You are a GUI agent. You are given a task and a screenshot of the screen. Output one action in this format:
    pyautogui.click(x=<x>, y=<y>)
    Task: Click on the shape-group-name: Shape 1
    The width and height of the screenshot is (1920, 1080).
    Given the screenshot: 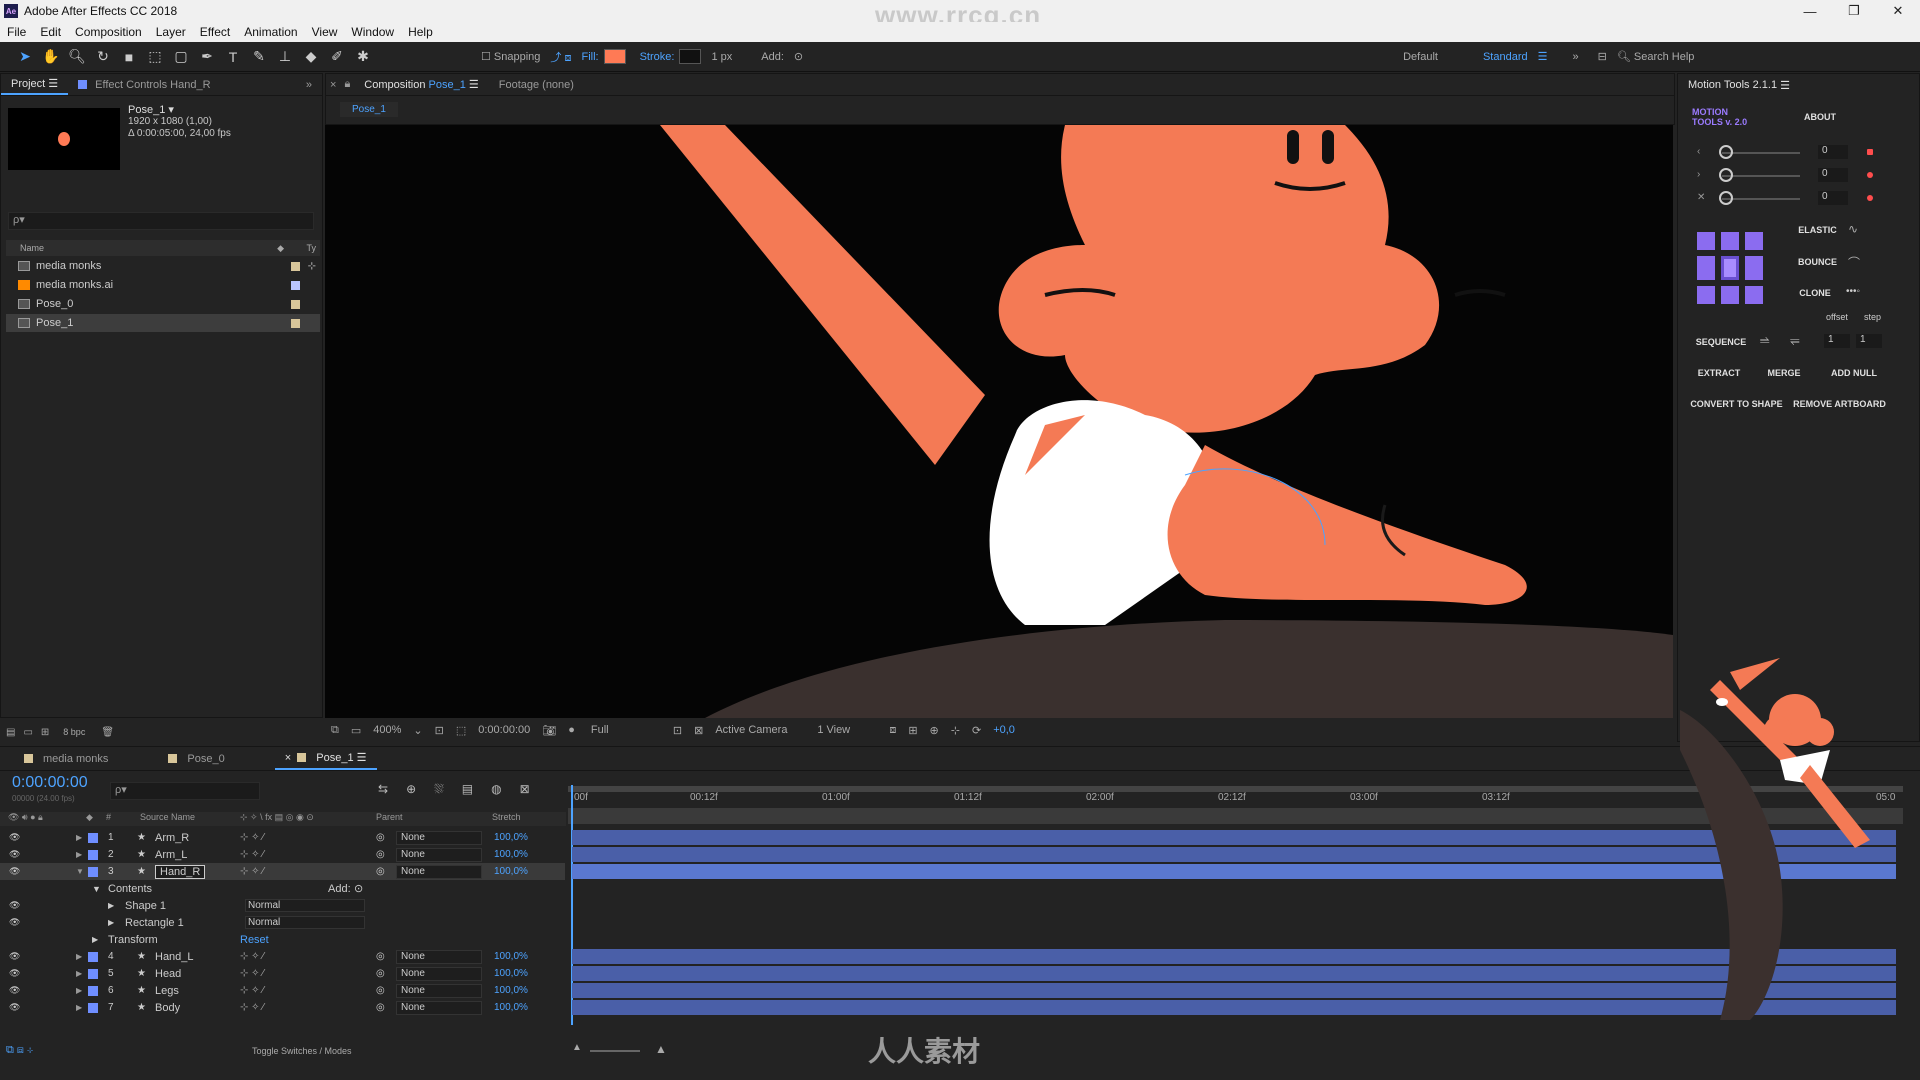 What is the action you would take?
    pyautogui.click(x=145, y=906)
    